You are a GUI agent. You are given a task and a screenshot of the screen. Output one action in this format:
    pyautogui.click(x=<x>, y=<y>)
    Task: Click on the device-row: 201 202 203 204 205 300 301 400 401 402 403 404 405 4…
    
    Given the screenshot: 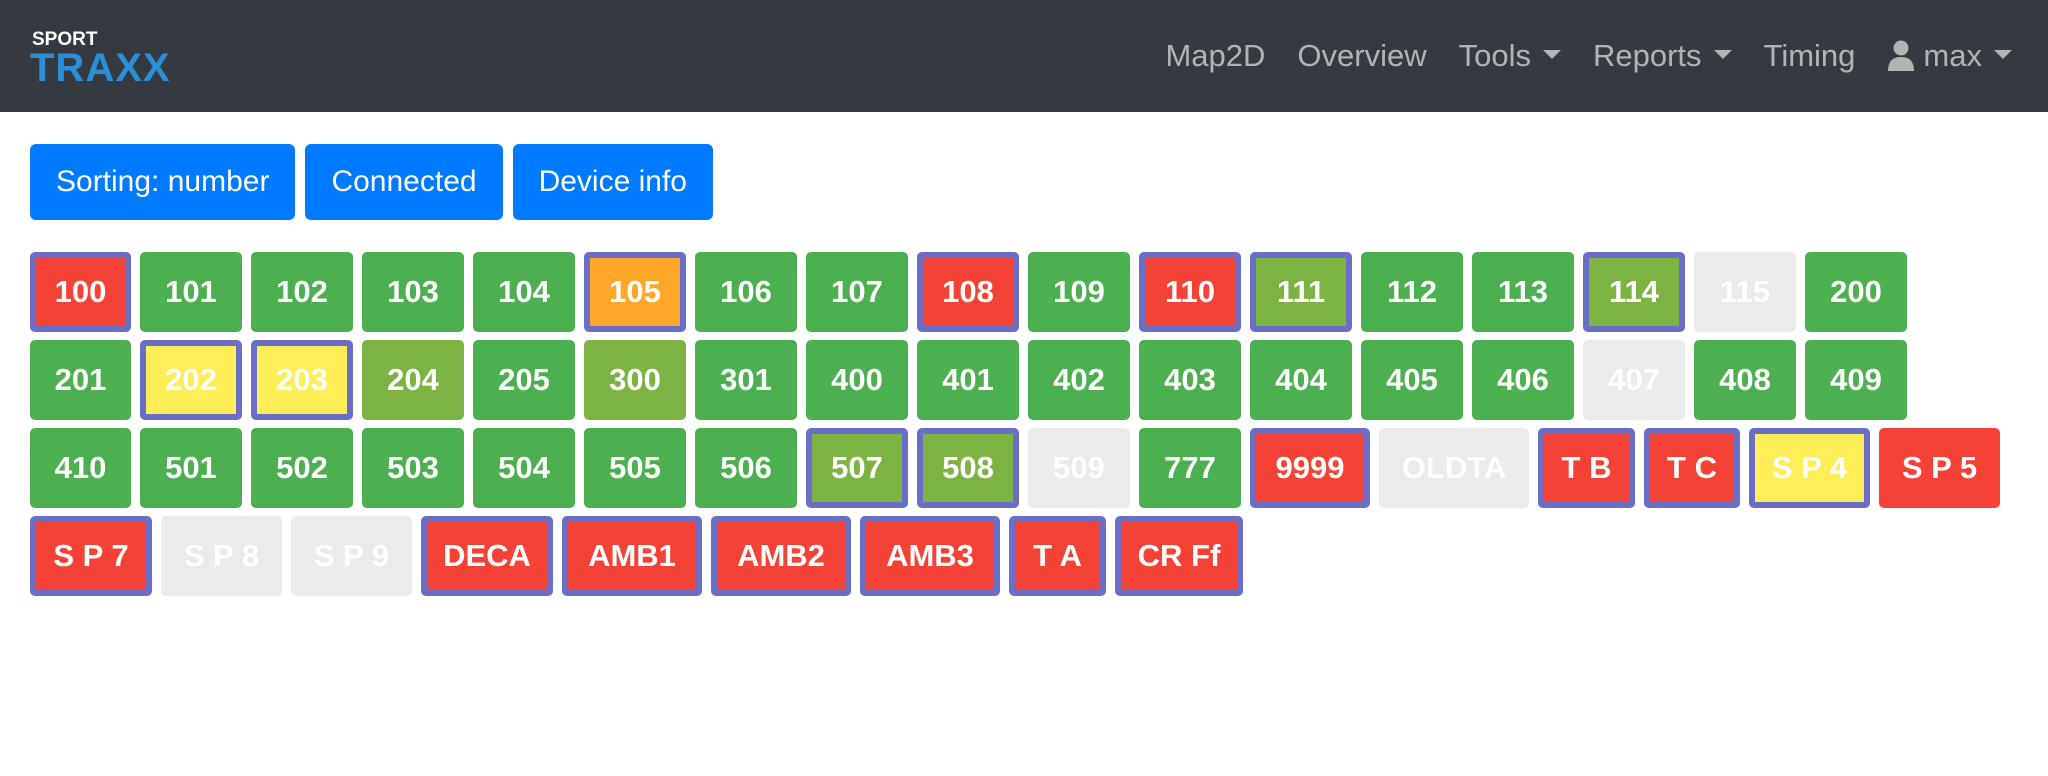 What is the action you would take?
    pyautogui.click(x=1030, y=380)
    